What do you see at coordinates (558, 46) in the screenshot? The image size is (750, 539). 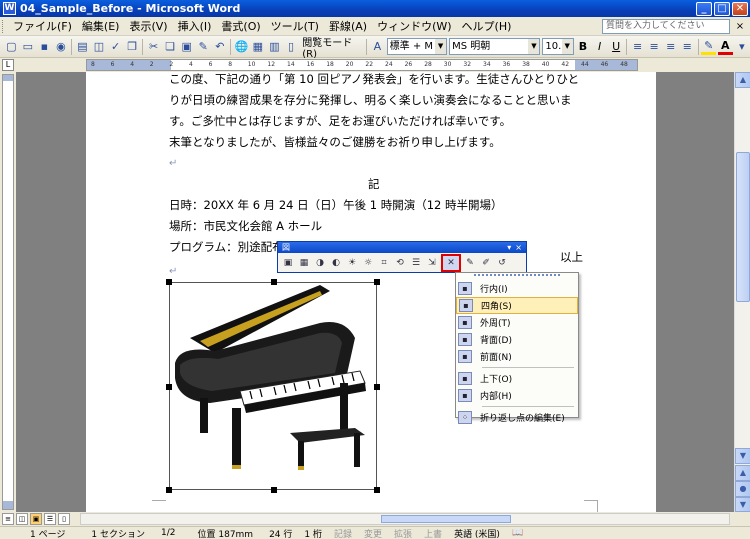 I see `font-size-select: 10.5 ▼` at bounding box center [558, 46].